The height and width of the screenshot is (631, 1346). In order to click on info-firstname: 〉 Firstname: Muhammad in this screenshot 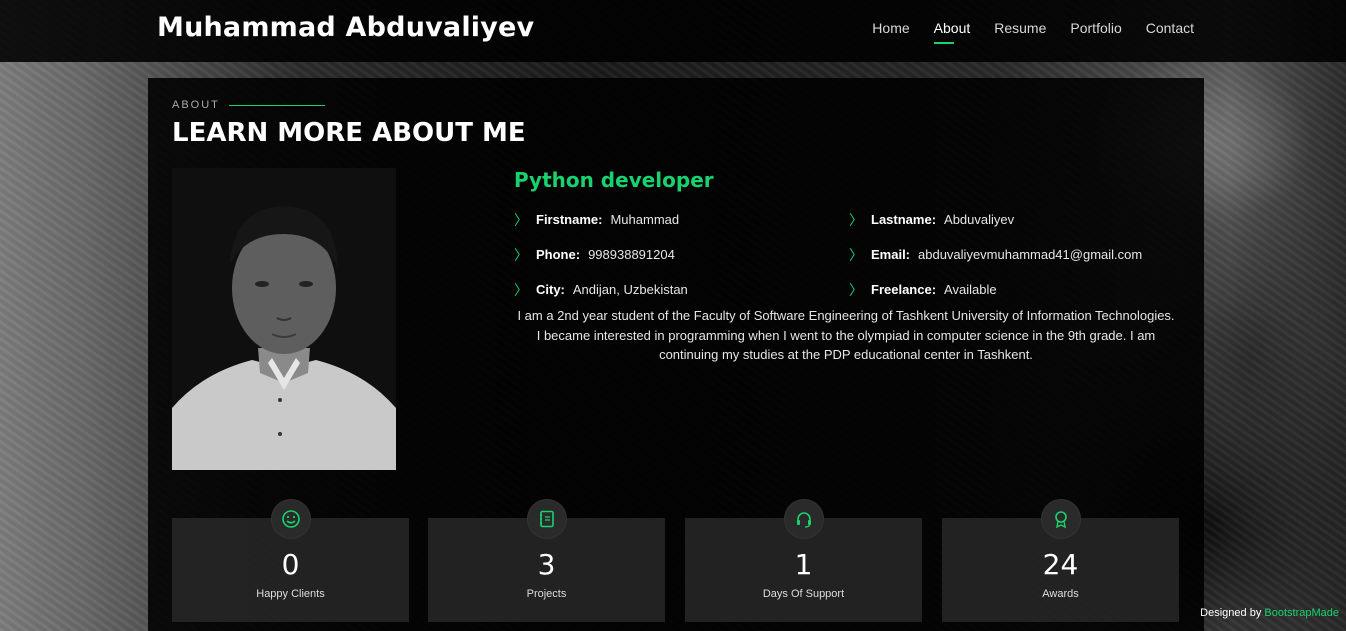, I will do `click(681, 219)`.